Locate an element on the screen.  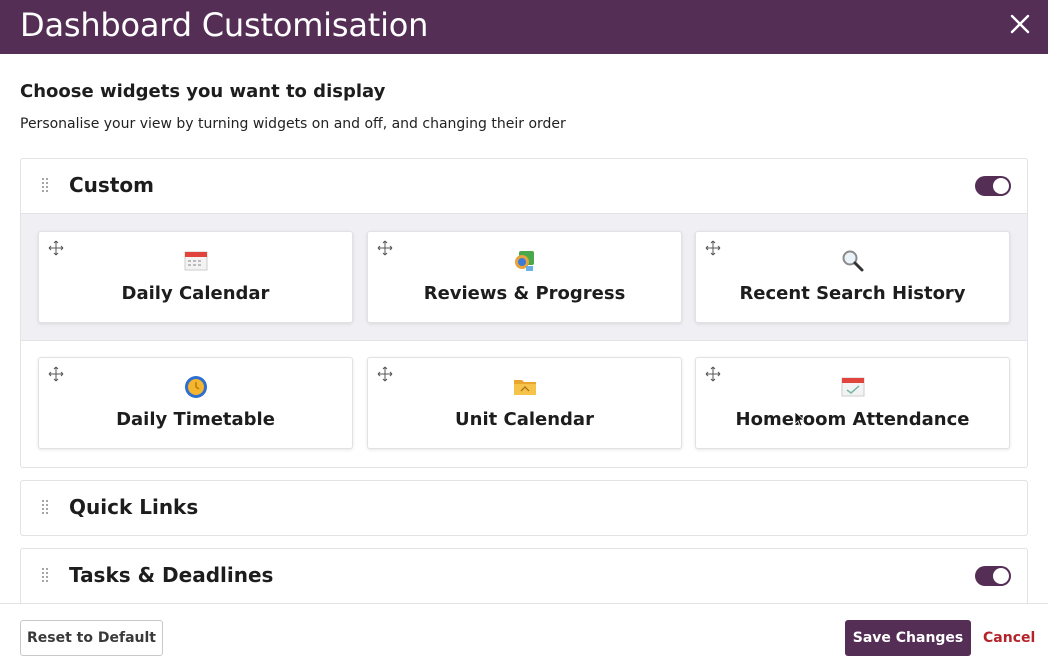
widget-card-label: Daily Timetable is located at coordinates (195, 419).